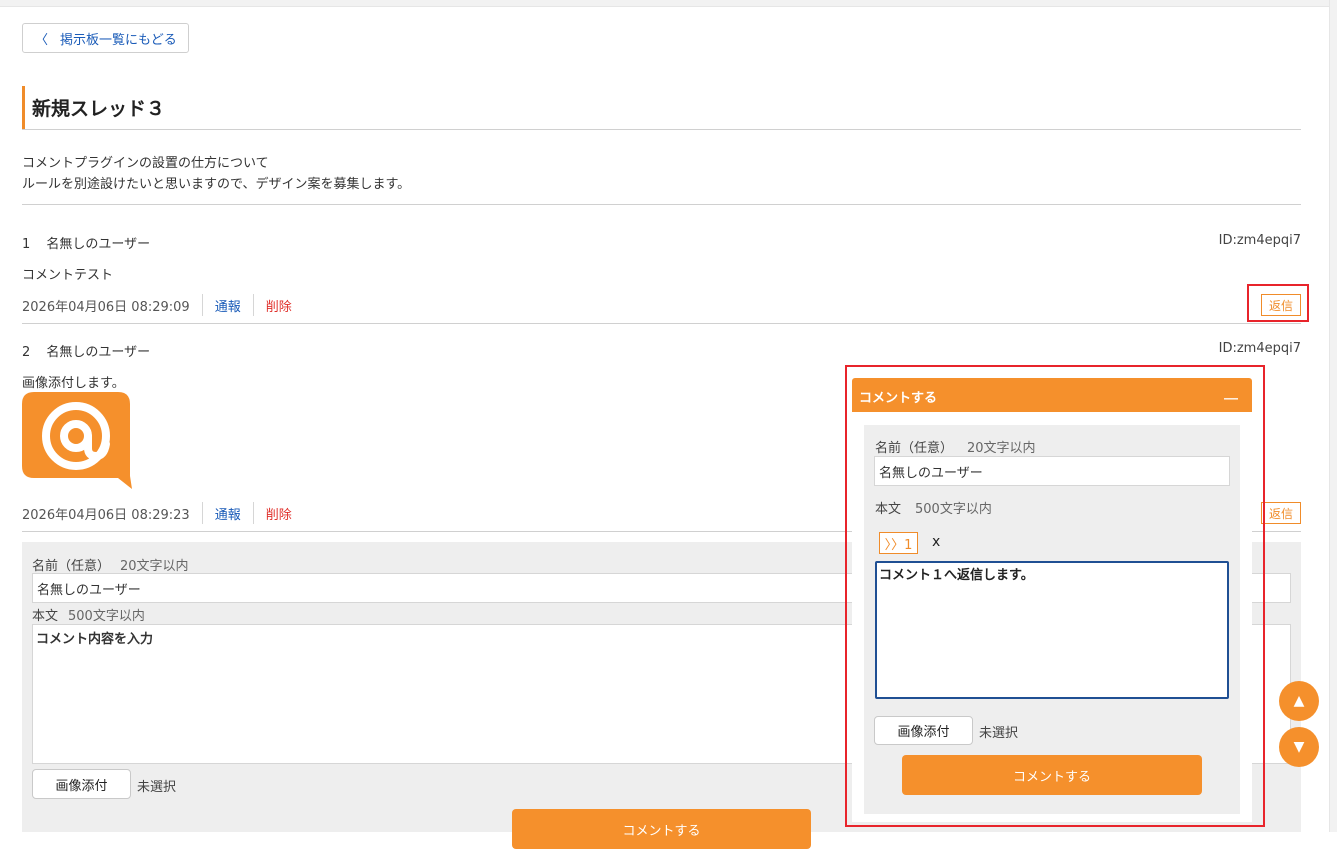  I want to click on window-scrollbar, so click(1333, 416).